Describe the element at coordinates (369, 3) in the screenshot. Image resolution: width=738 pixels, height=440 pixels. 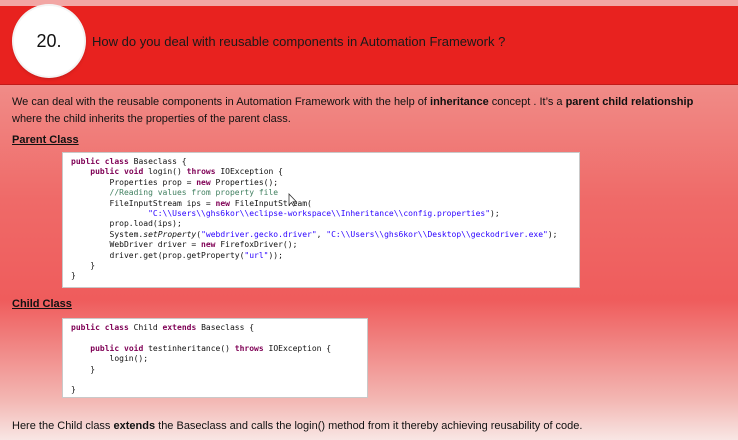
I see `header-top-strip` at that location.